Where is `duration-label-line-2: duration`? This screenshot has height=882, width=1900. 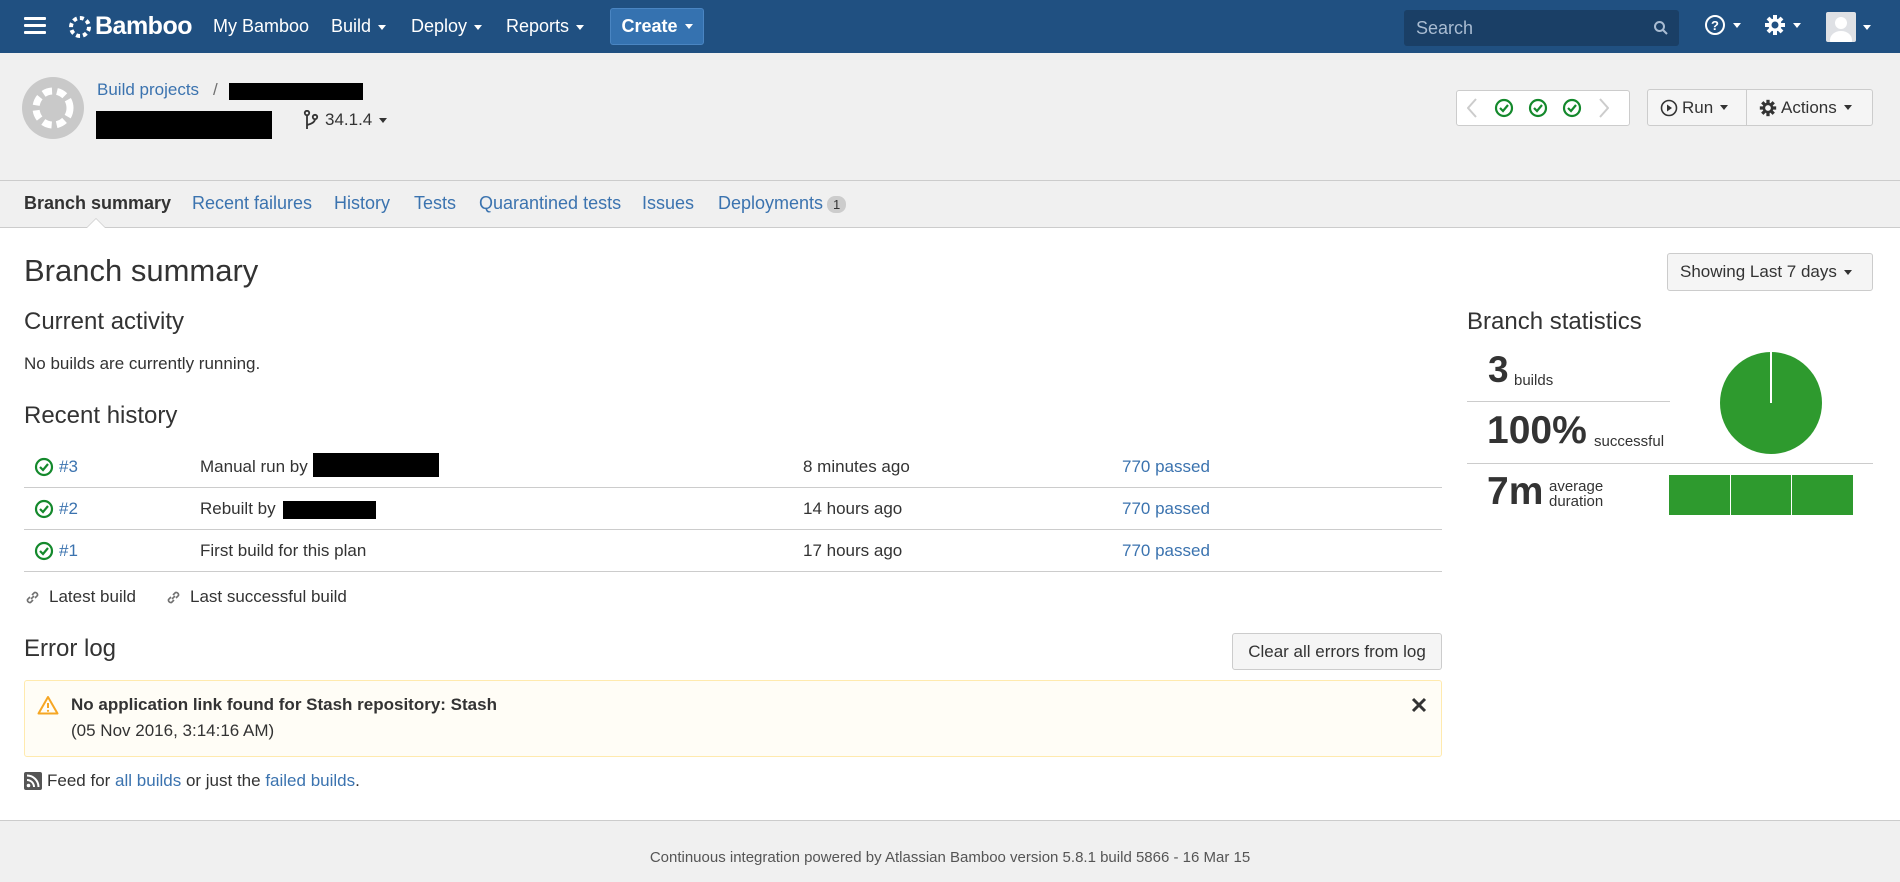 duration-label-line-2: duration is located at coordinates (1576, 501).